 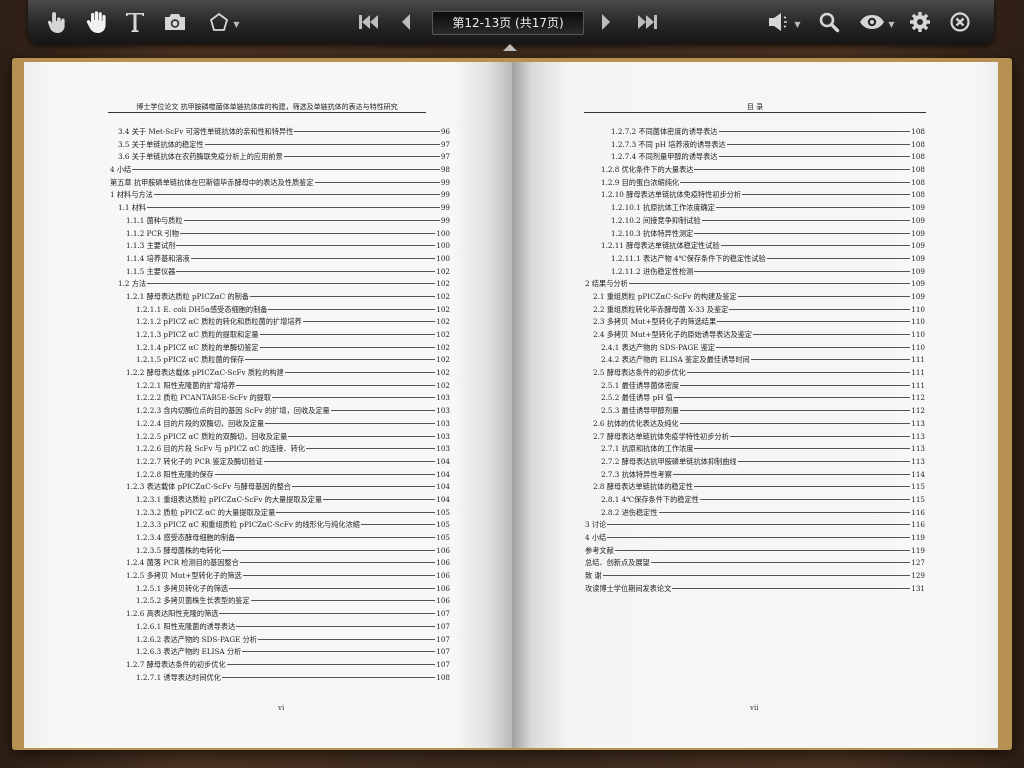 I want to click on toc-entry: 1.2.7.1 诱导表达时间优化 108, so click(x=280, y=679).